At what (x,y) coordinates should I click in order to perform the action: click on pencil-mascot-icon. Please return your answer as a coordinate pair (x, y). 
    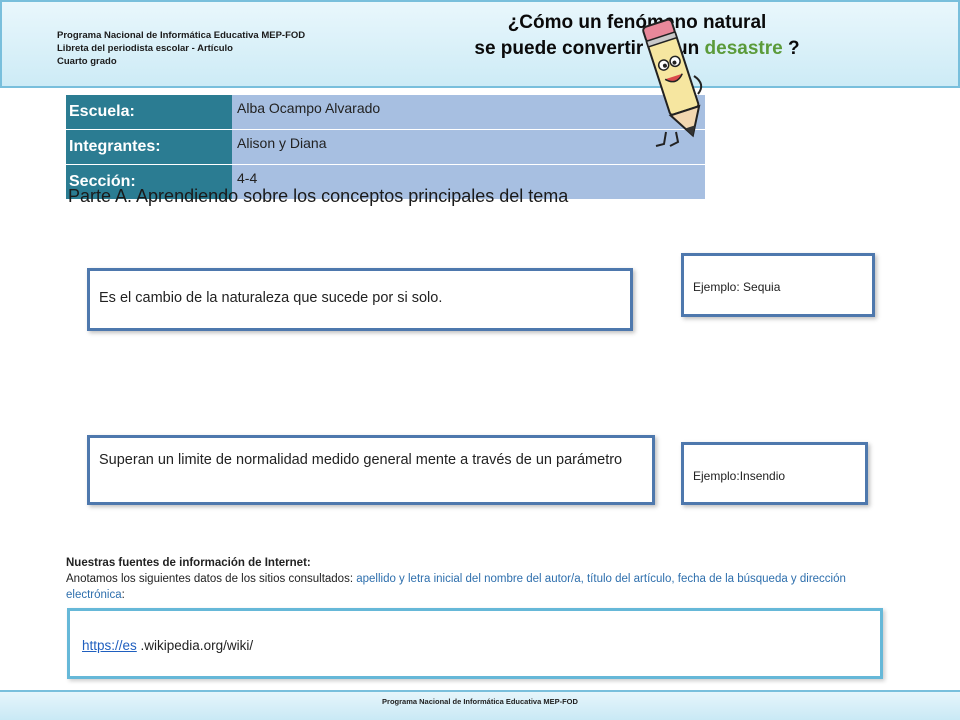
    Looking at the image, I should click on (672, 82).